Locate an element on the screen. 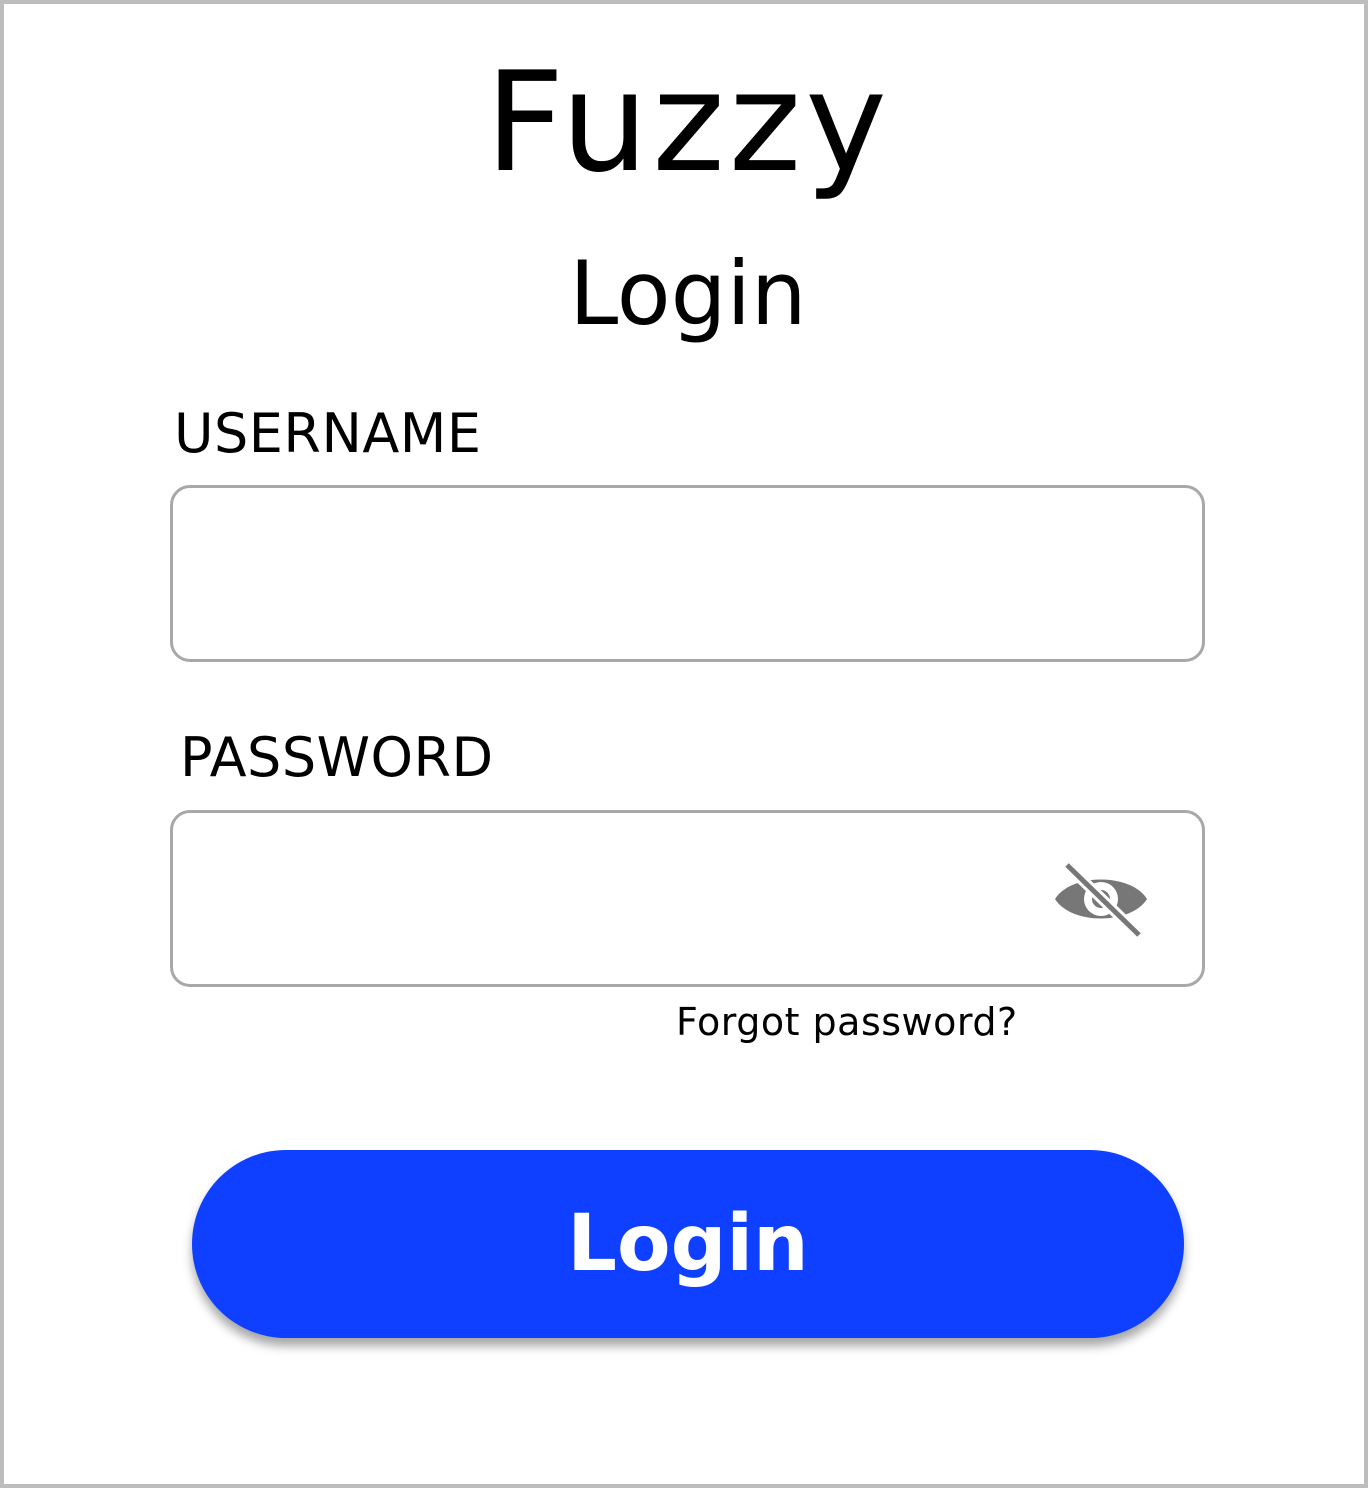 Image resolution: width=1368 pixels, height=1488 pixels. forgot-password-link: Forgot password? is located at coordinates (847, 1022).